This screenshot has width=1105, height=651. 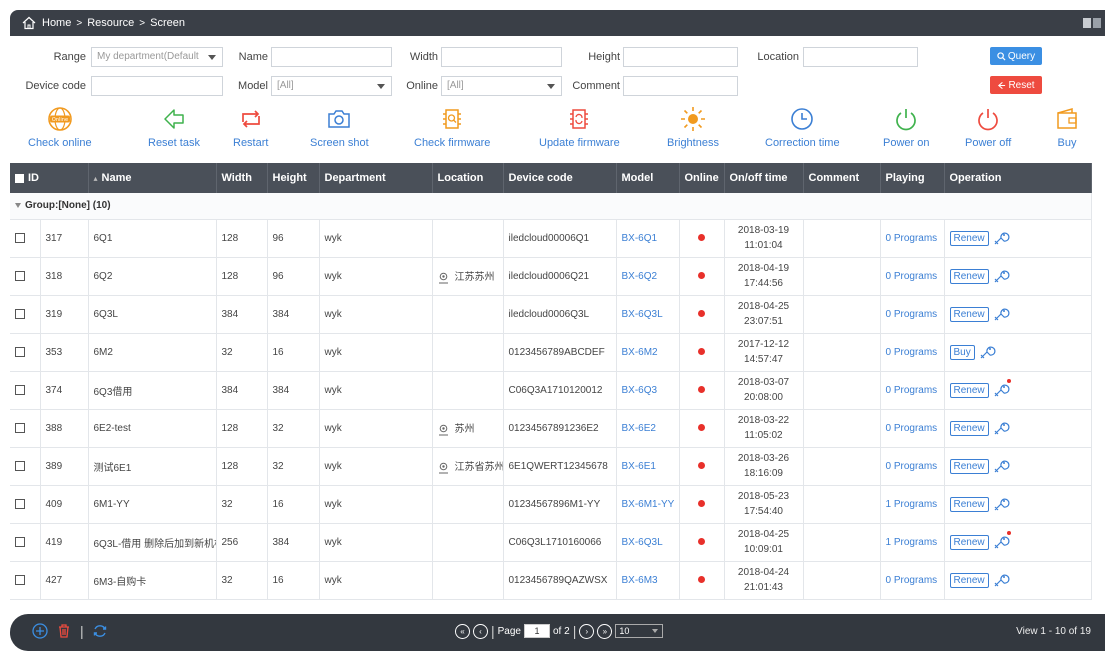 What do you see at coordinates (605, 631) in the screenshot?
I see `last-page-icon: »` at bounding box center [605, 631].